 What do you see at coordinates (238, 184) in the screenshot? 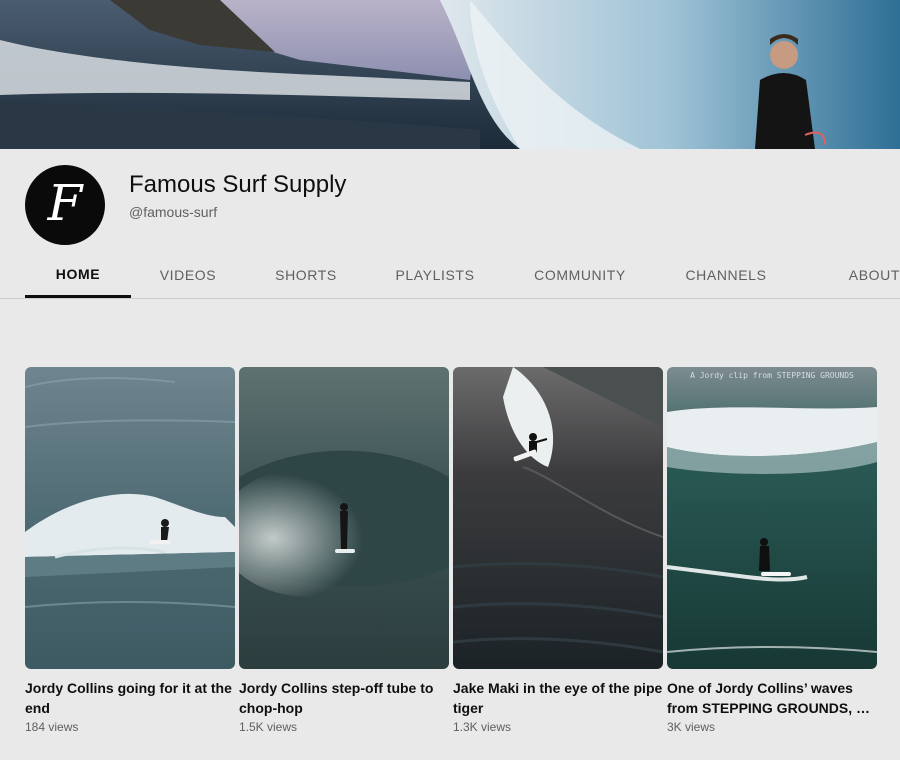
I see `channel-name: Famous Surf Supply` at bounding box center [238, 184].